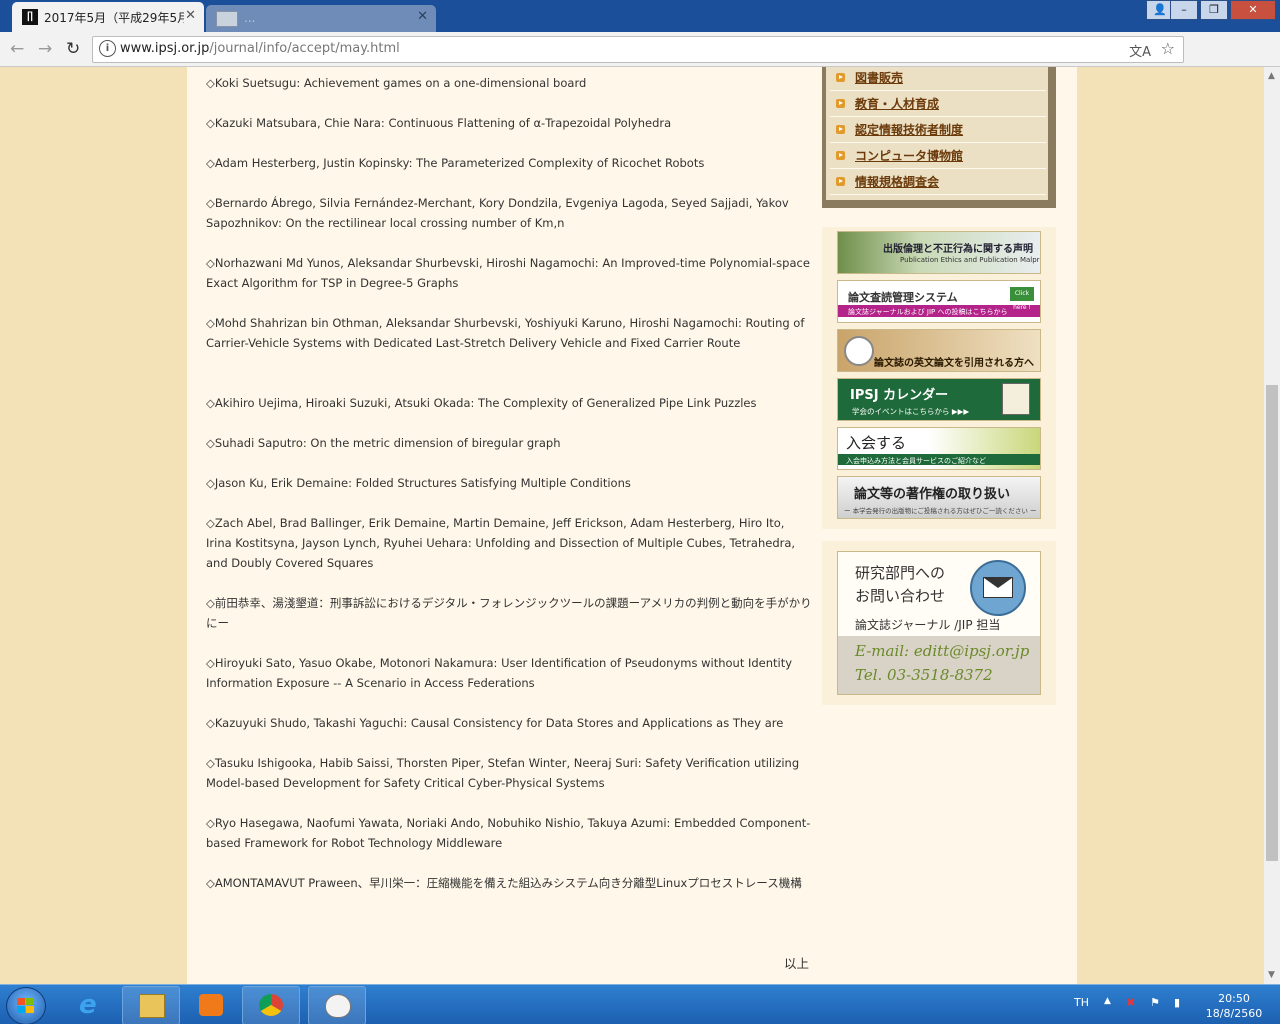  What do you see at coordinates (640, 16) in the screenshot?
I see `tab-strip: ∏ 2017年5月（平成29年5月 ✕ ... ✕ 👤 – ❐ ✕` at bounding box center [640, 16].